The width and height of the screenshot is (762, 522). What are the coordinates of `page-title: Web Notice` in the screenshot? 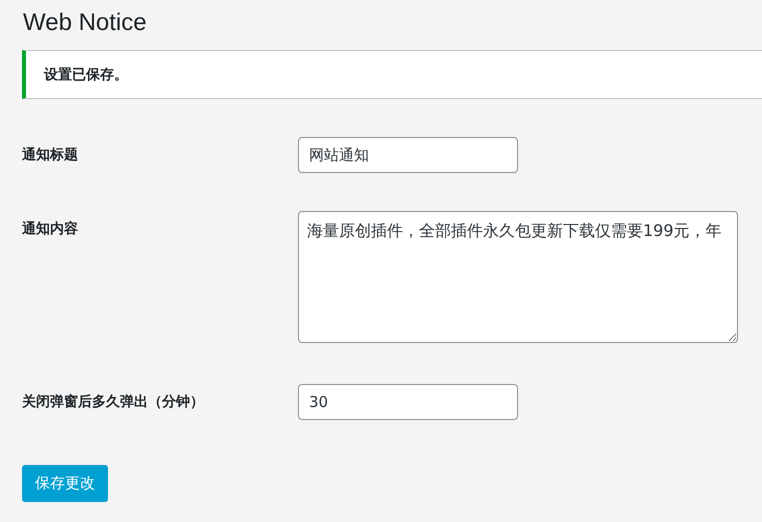 It's located at (85, 23).